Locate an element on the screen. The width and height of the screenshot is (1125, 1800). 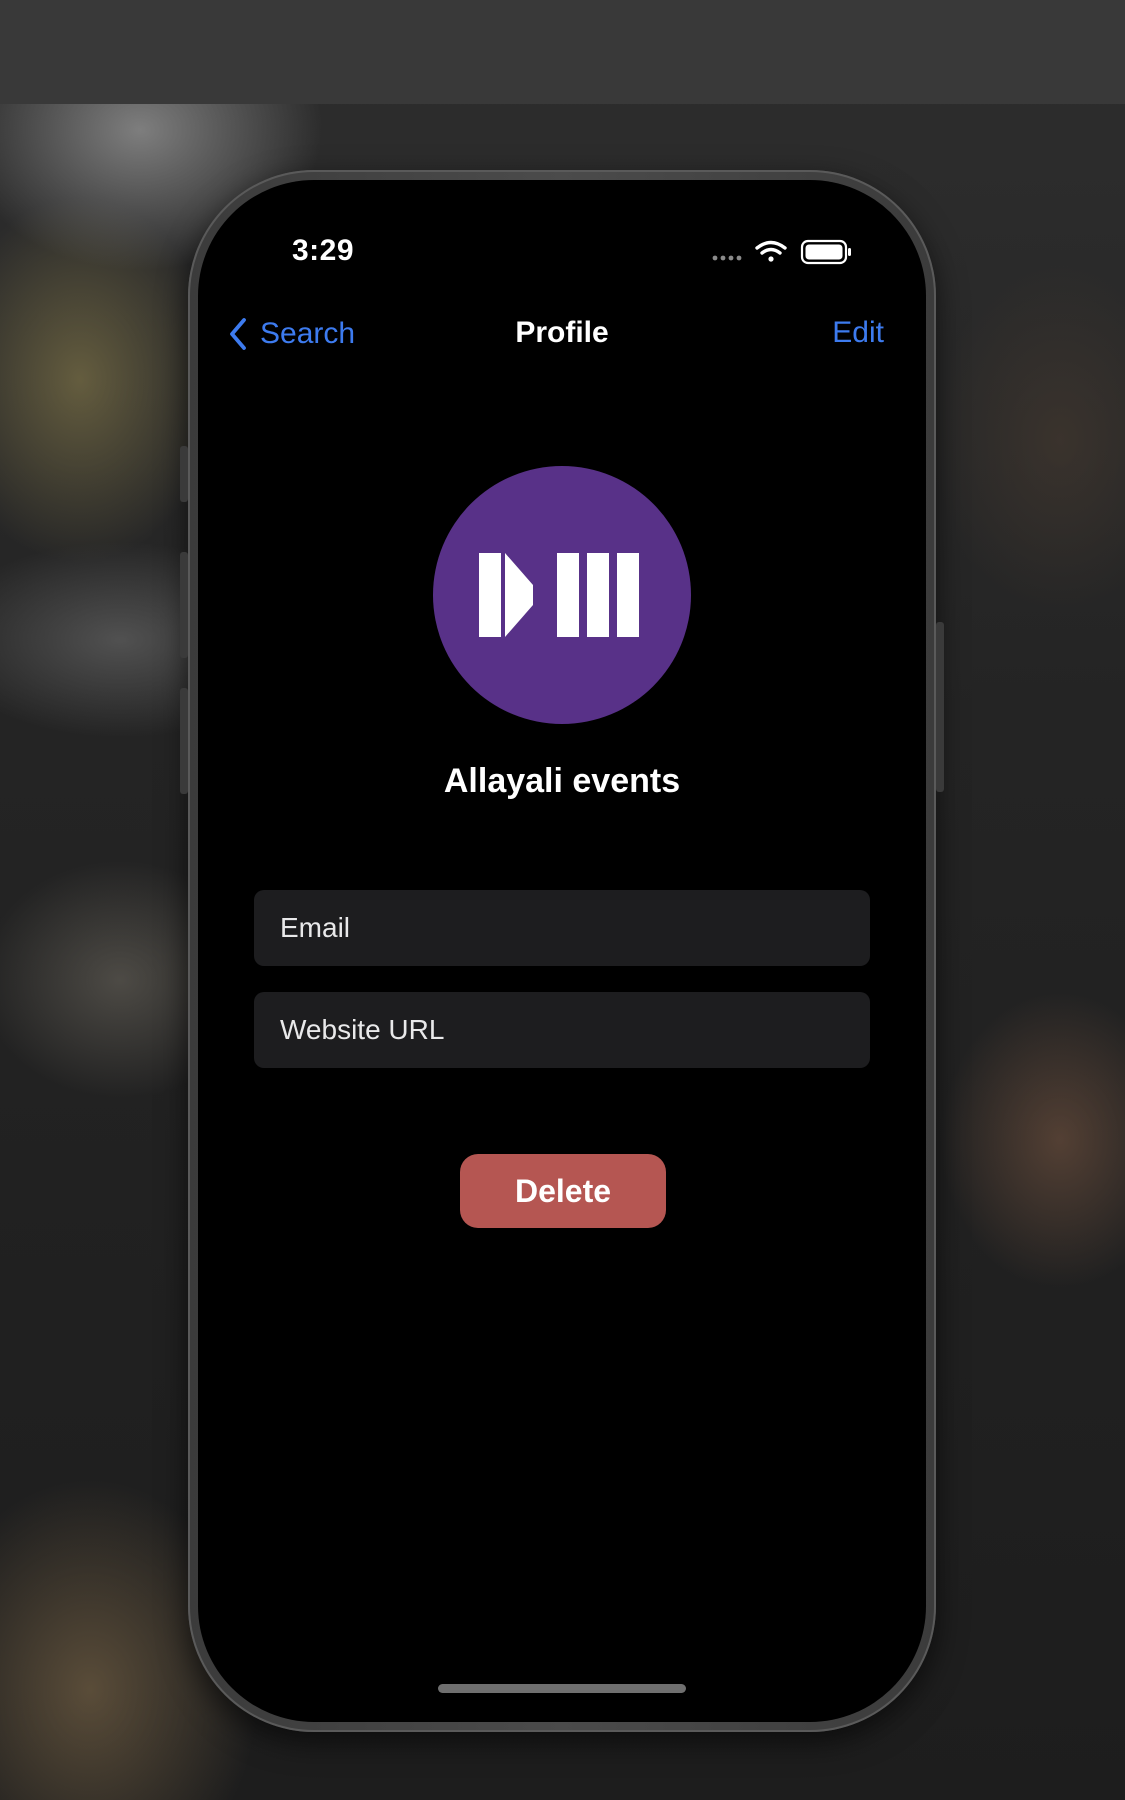
phone-silent-switch is located at coordinates (184, 474).